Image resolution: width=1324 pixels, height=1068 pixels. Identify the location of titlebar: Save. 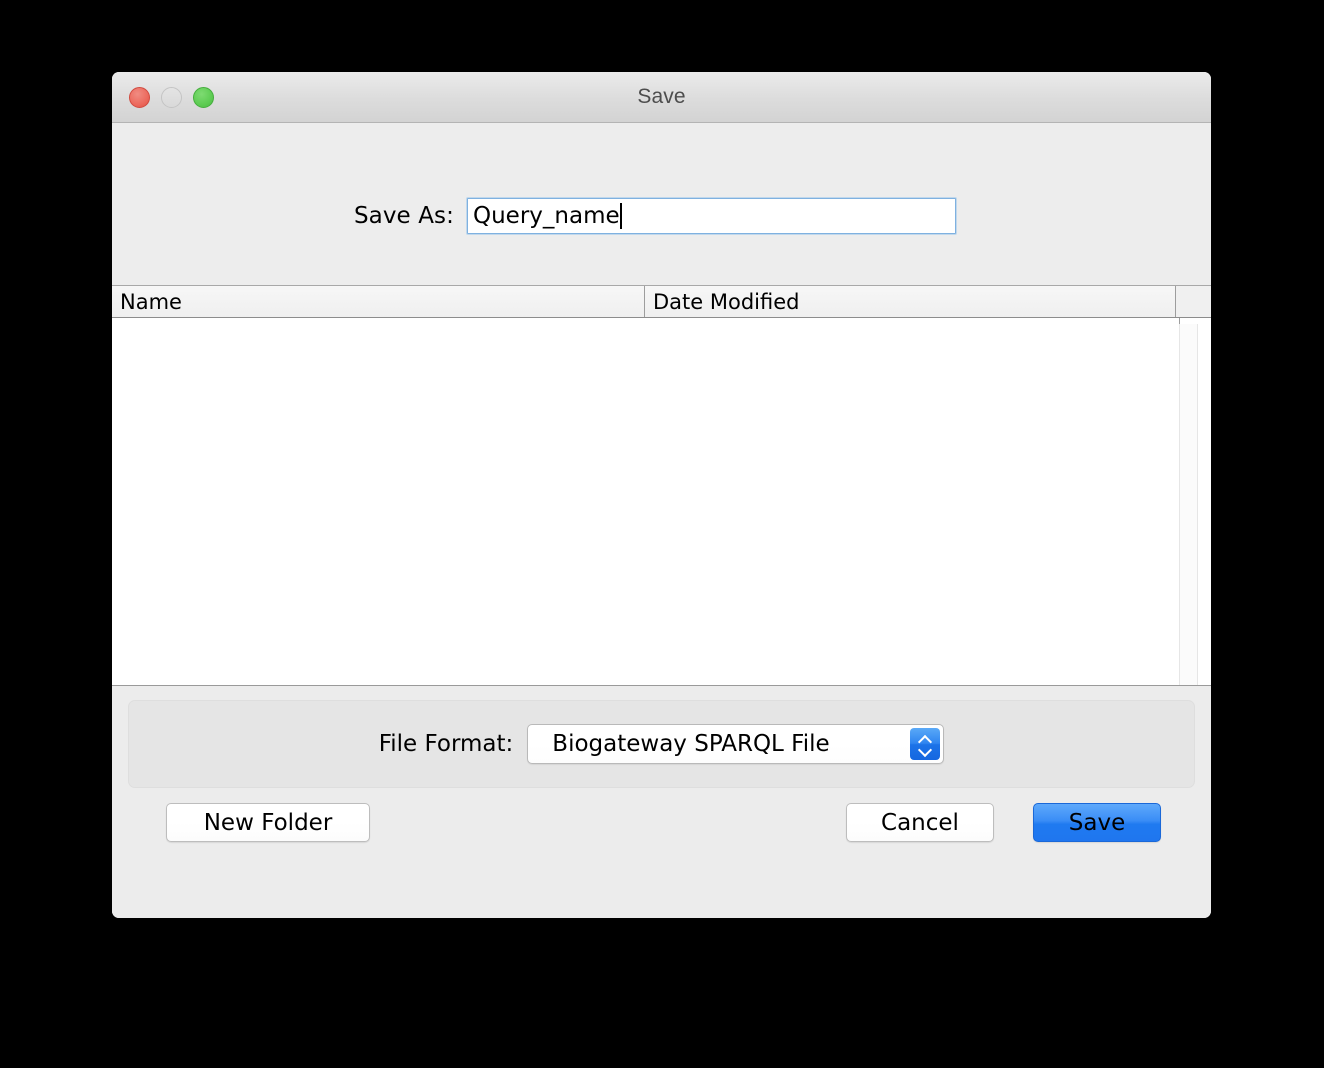
(661, 97).